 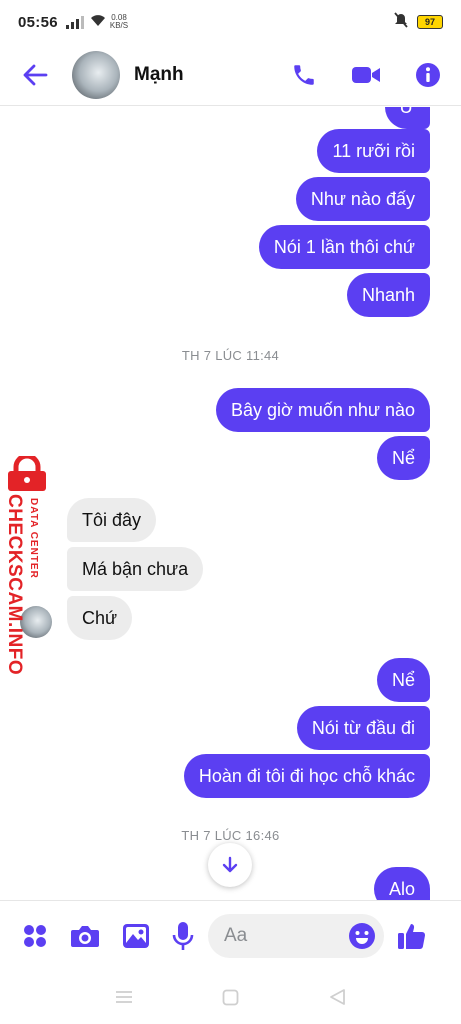 I want to click on thumbs-up-icon, so click(x=412, y=936).